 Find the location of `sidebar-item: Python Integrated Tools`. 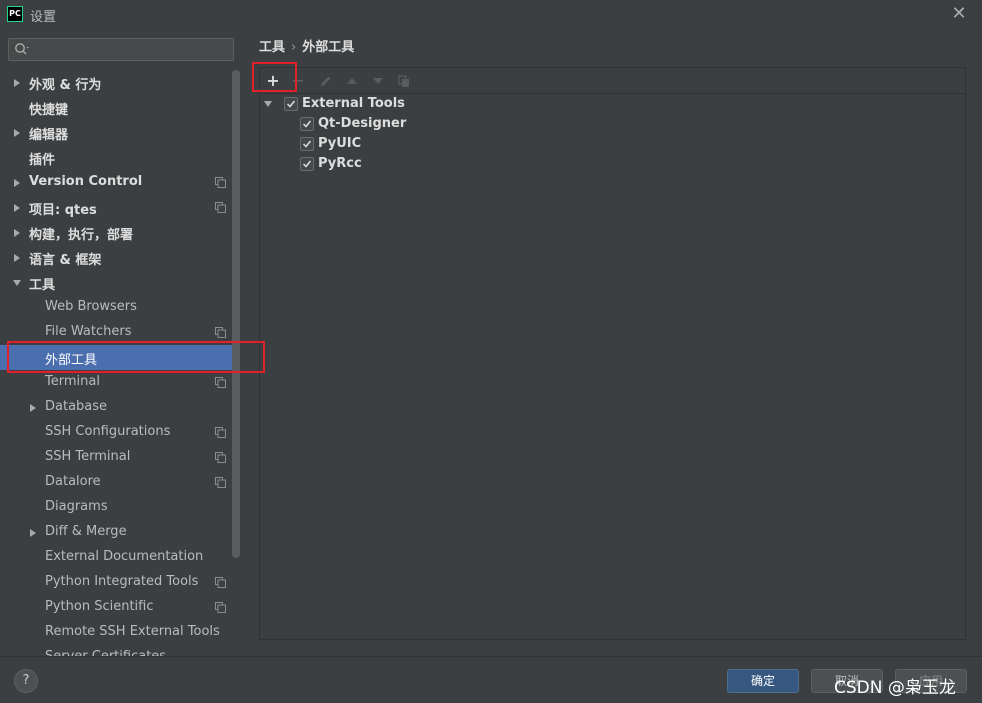

sidebar-item: Python Integrated Tools is located at coordinates (116, 582).